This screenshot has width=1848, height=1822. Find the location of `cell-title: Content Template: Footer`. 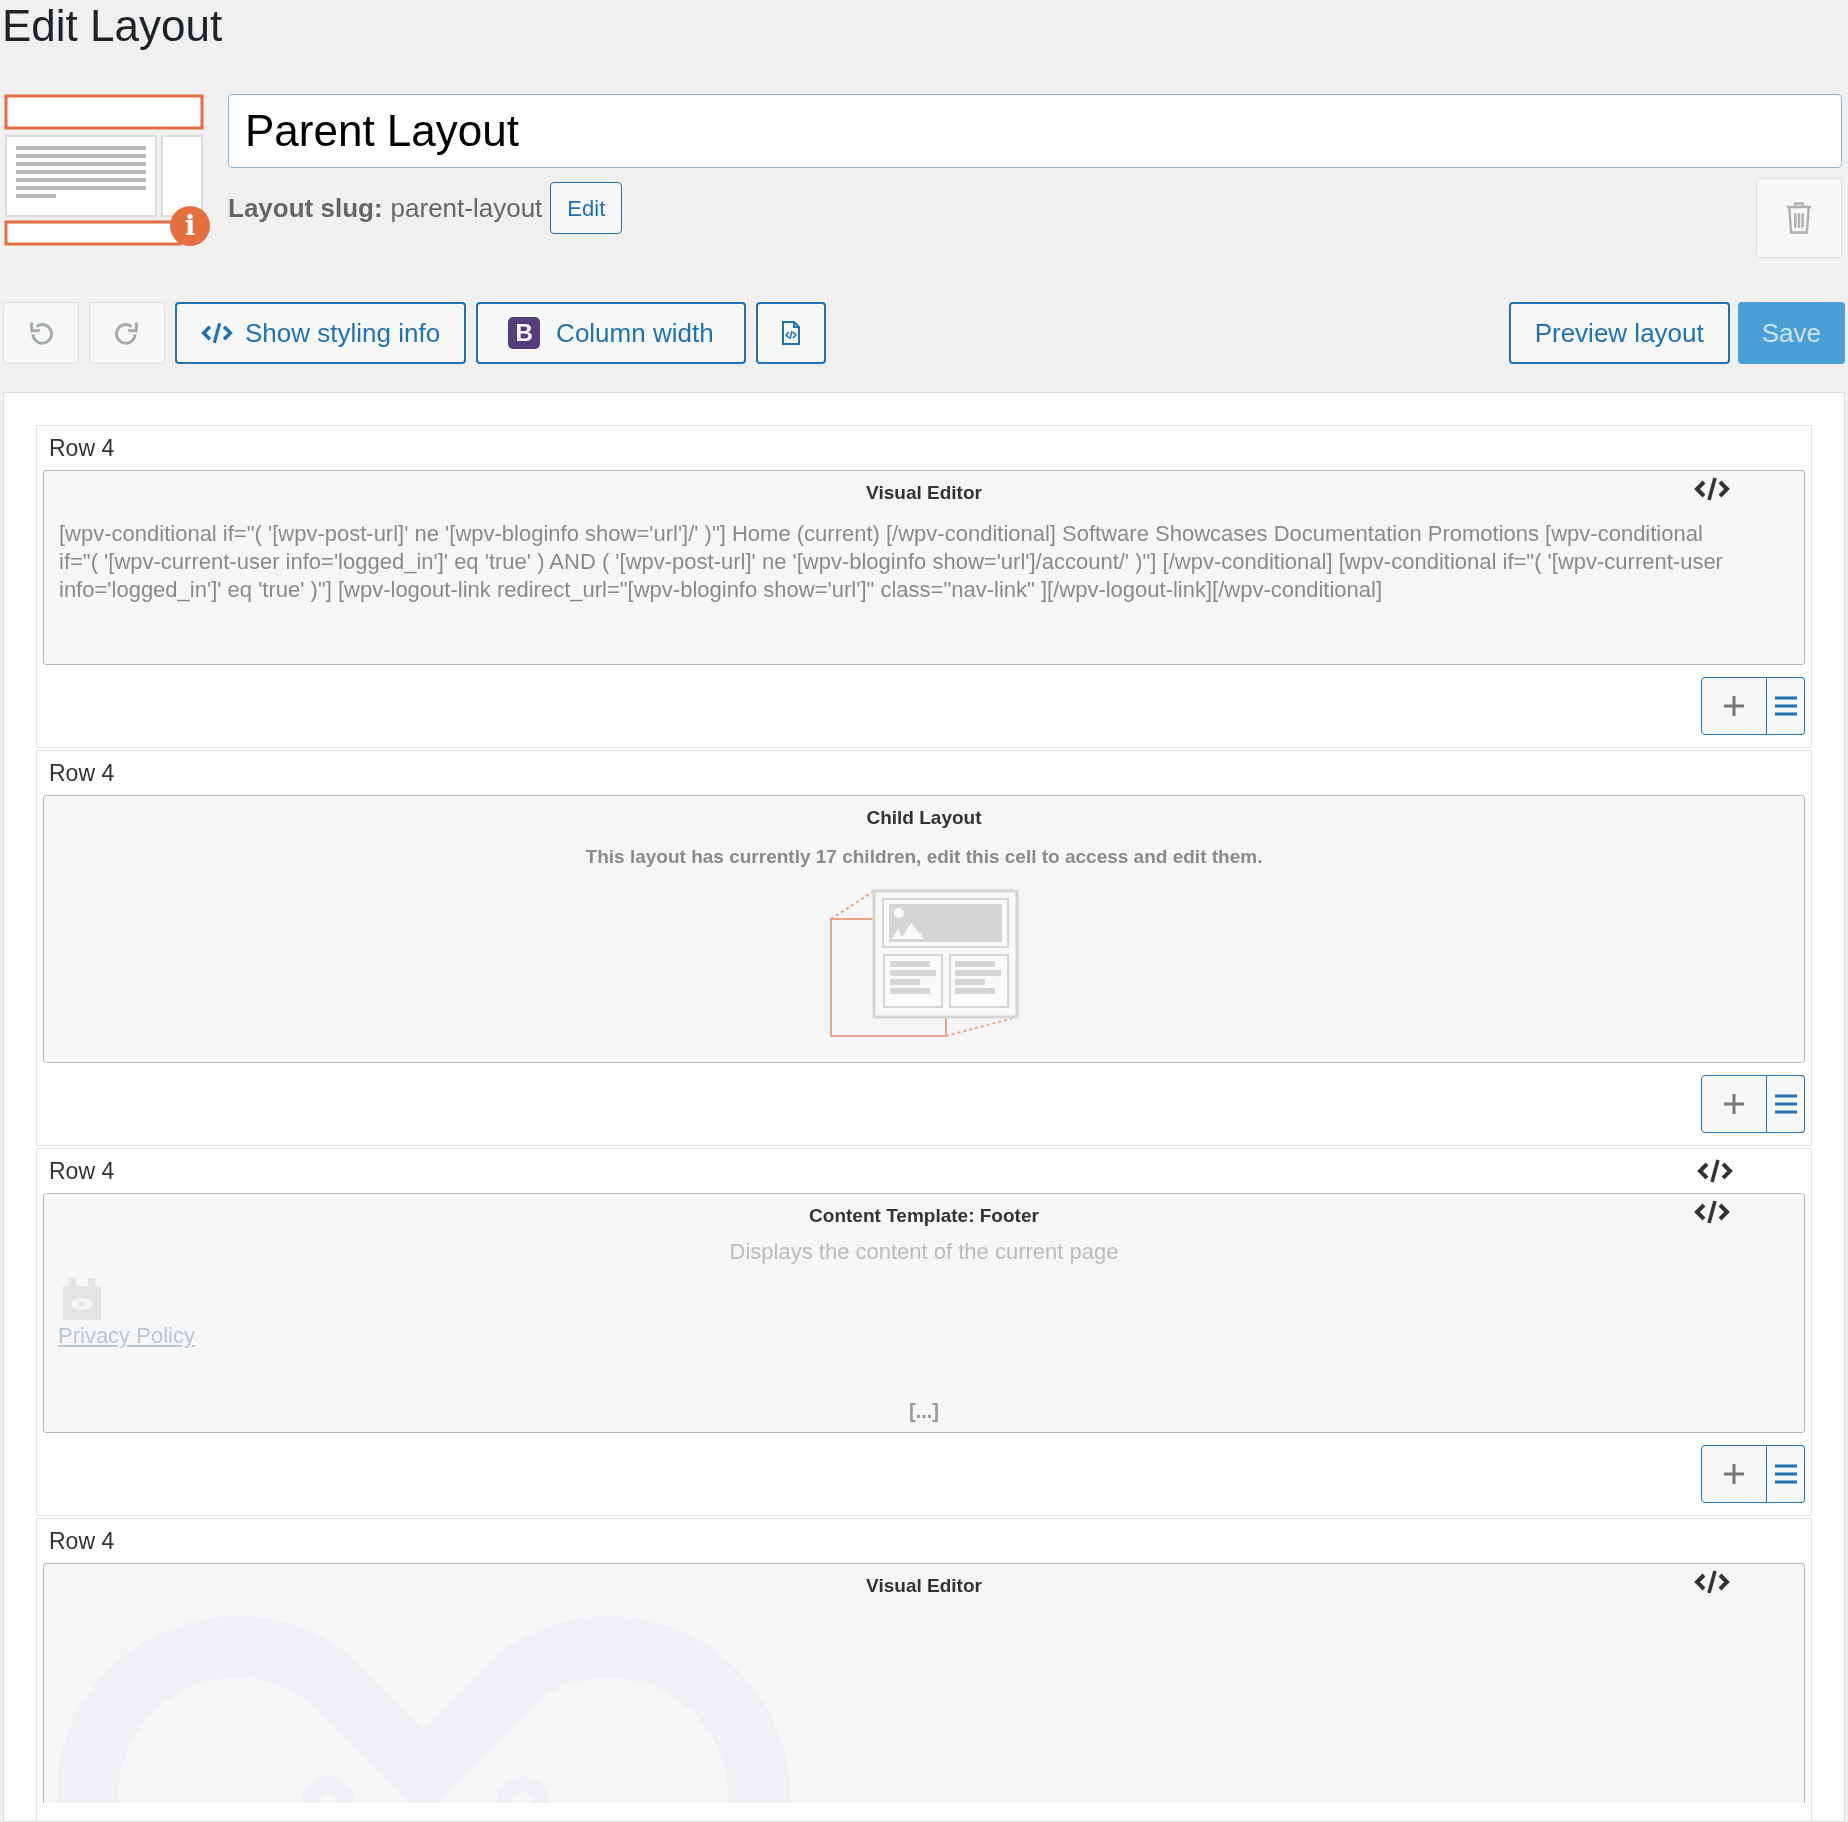

cell-title: Content Template: Footer is located at coordinates (924, 1216).